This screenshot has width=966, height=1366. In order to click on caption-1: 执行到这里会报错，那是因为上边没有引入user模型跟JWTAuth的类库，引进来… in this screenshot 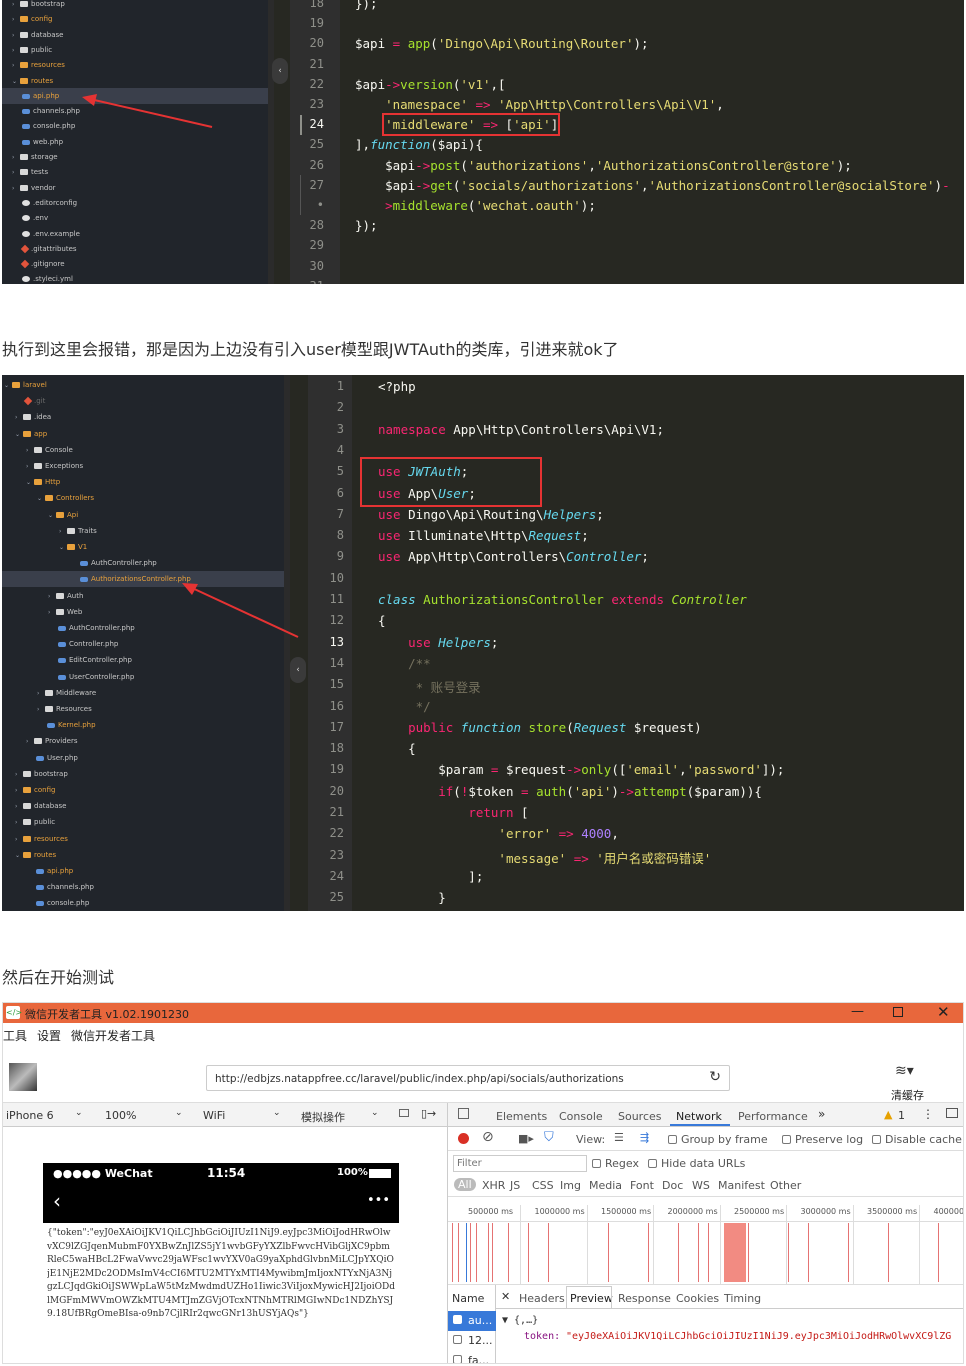, I will do `click(310, 349)`.